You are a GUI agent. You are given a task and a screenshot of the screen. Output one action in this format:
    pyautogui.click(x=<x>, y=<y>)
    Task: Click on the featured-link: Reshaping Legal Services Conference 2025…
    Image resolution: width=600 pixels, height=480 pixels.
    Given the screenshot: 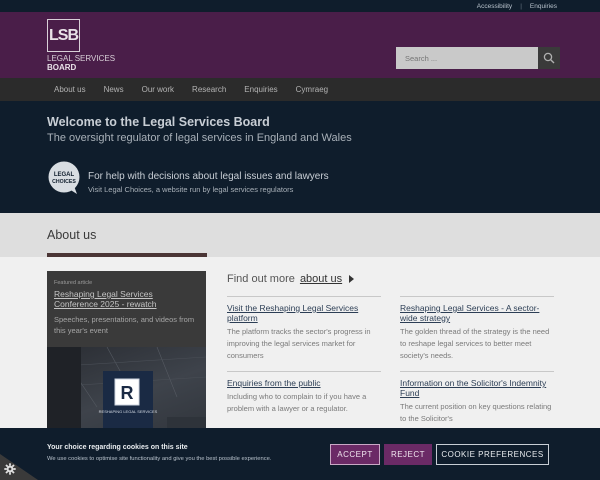 What is the action you would take?
    pyautogui.click(x=126, y=297)
    